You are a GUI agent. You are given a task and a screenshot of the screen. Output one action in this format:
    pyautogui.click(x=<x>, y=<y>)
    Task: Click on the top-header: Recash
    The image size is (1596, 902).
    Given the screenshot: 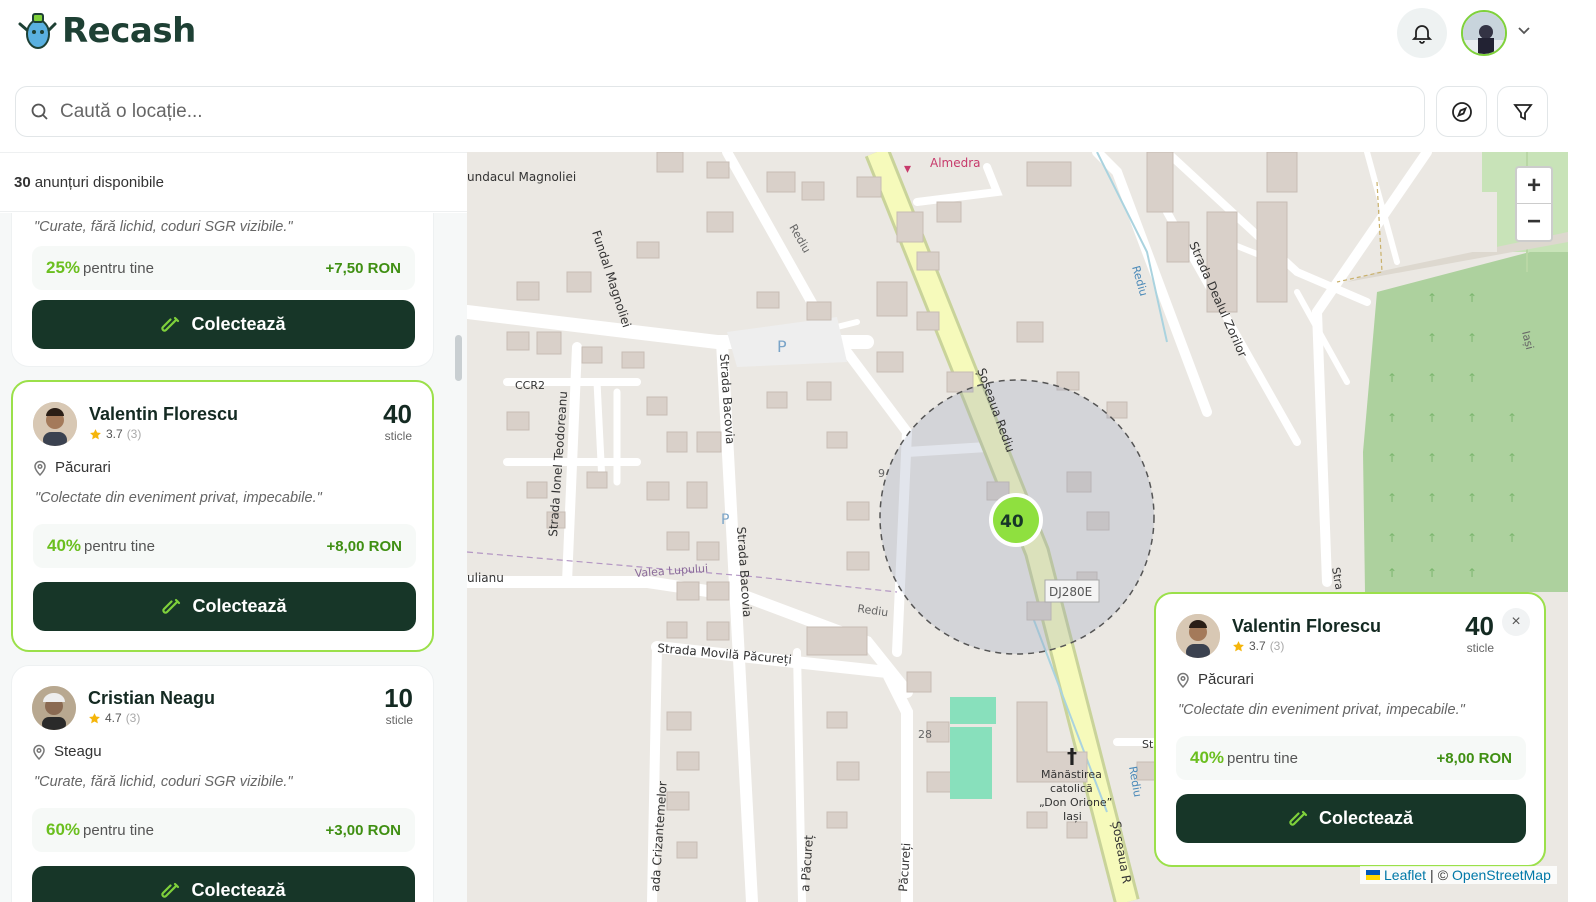 What is the action you would take?
    pyautogui.click(x=798, y=35)
    